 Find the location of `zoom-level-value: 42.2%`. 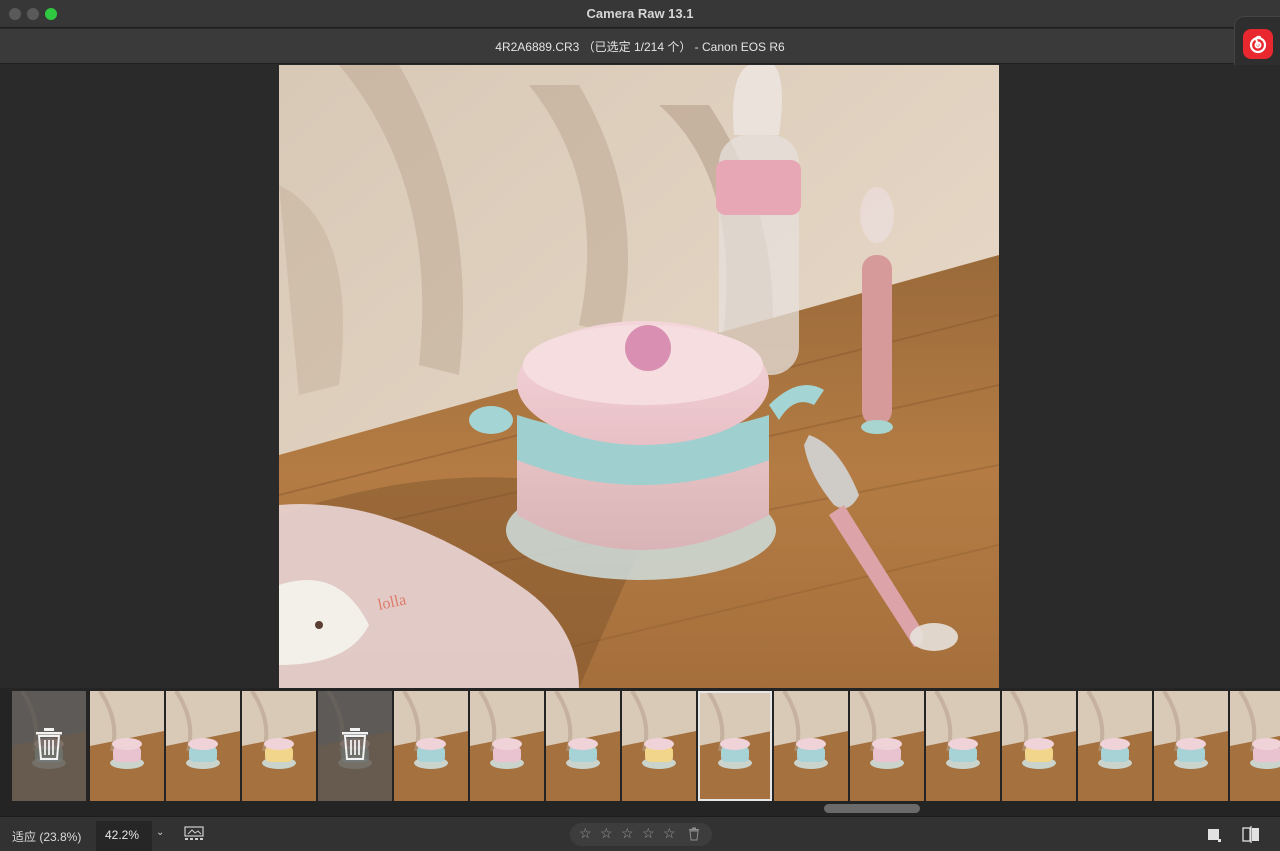

zoom-level-value: 42.2% is located at coordinates (122, 835).